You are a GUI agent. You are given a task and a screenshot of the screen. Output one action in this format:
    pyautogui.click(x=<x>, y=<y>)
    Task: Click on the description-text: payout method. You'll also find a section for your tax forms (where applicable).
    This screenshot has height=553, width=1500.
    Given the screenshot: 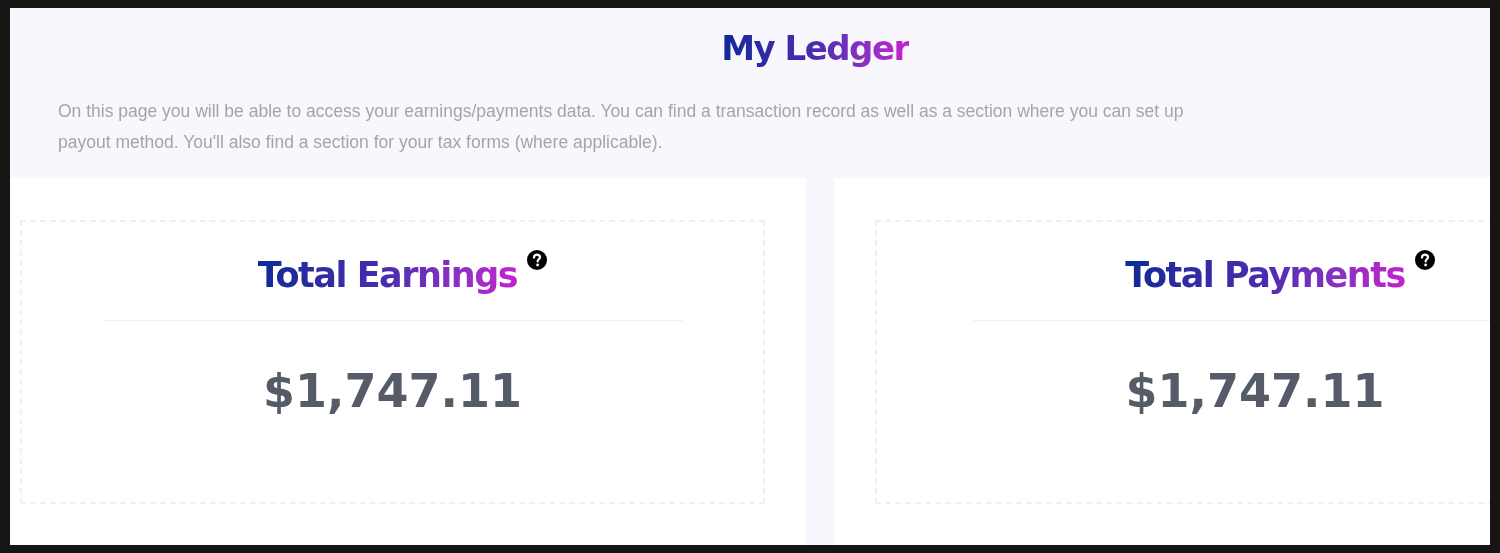 What is the action you would take?
    pyautogui.click(x=361, y=142)
    